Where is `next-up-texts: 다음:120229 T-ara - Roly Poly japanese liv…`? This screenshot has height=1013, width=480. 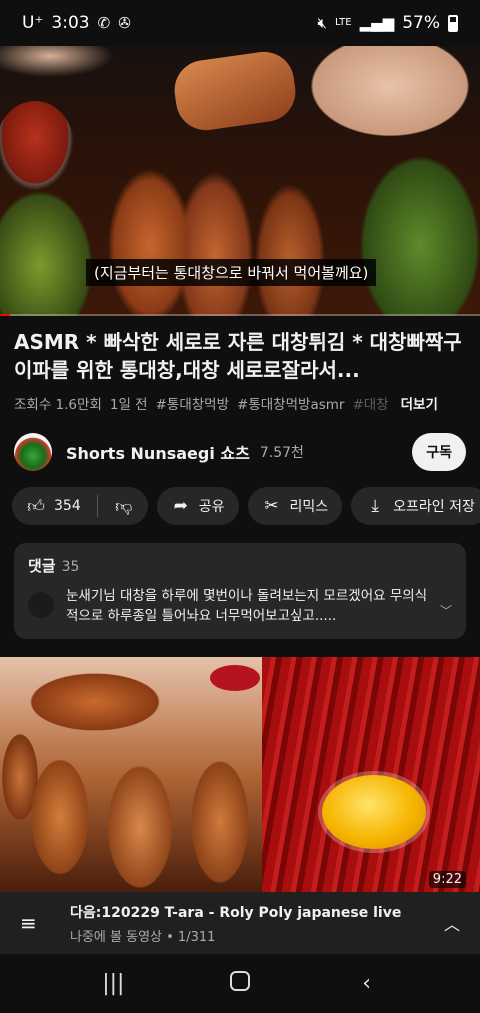 next-up-texts: 다음:120229 T-ara - Roly Poly japanese liv… is located at coordinates (235, 923).